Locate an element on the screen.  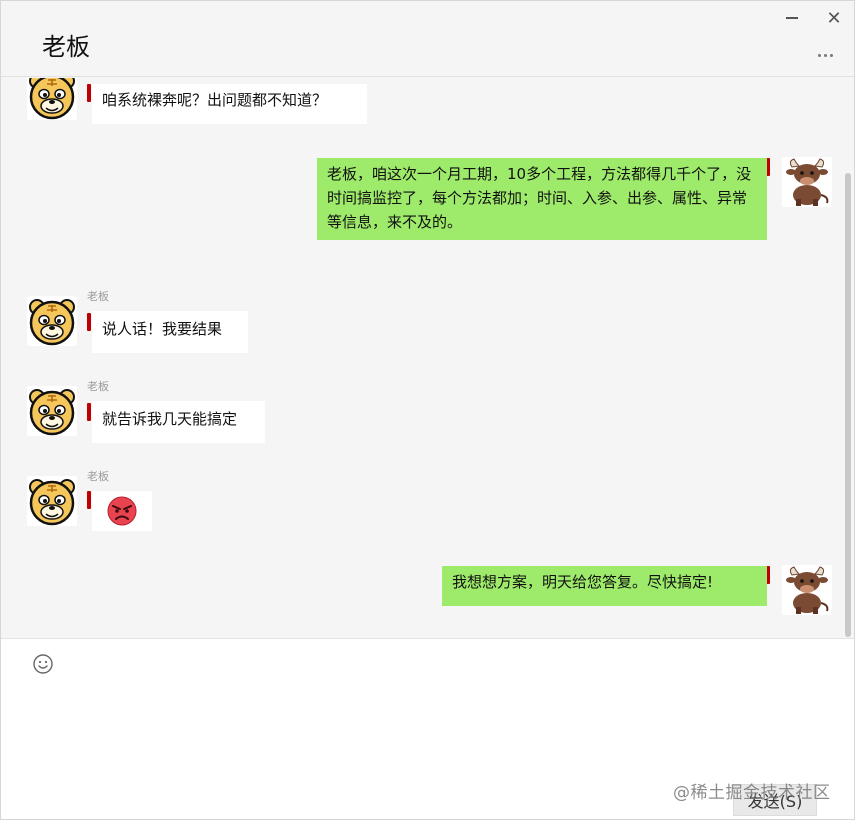
chat-header: 老板 ✕ is located at coordinates (427, 39).